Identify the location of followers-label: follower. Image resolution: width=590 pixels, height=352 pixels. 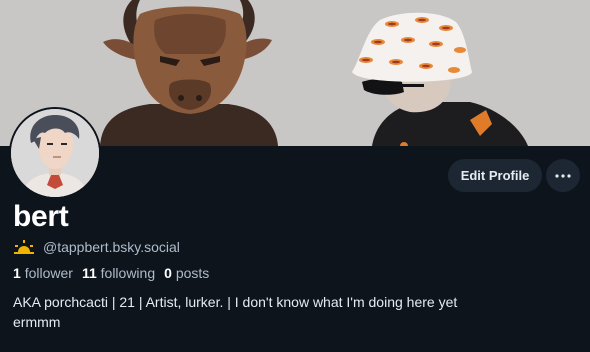
(48, 273).